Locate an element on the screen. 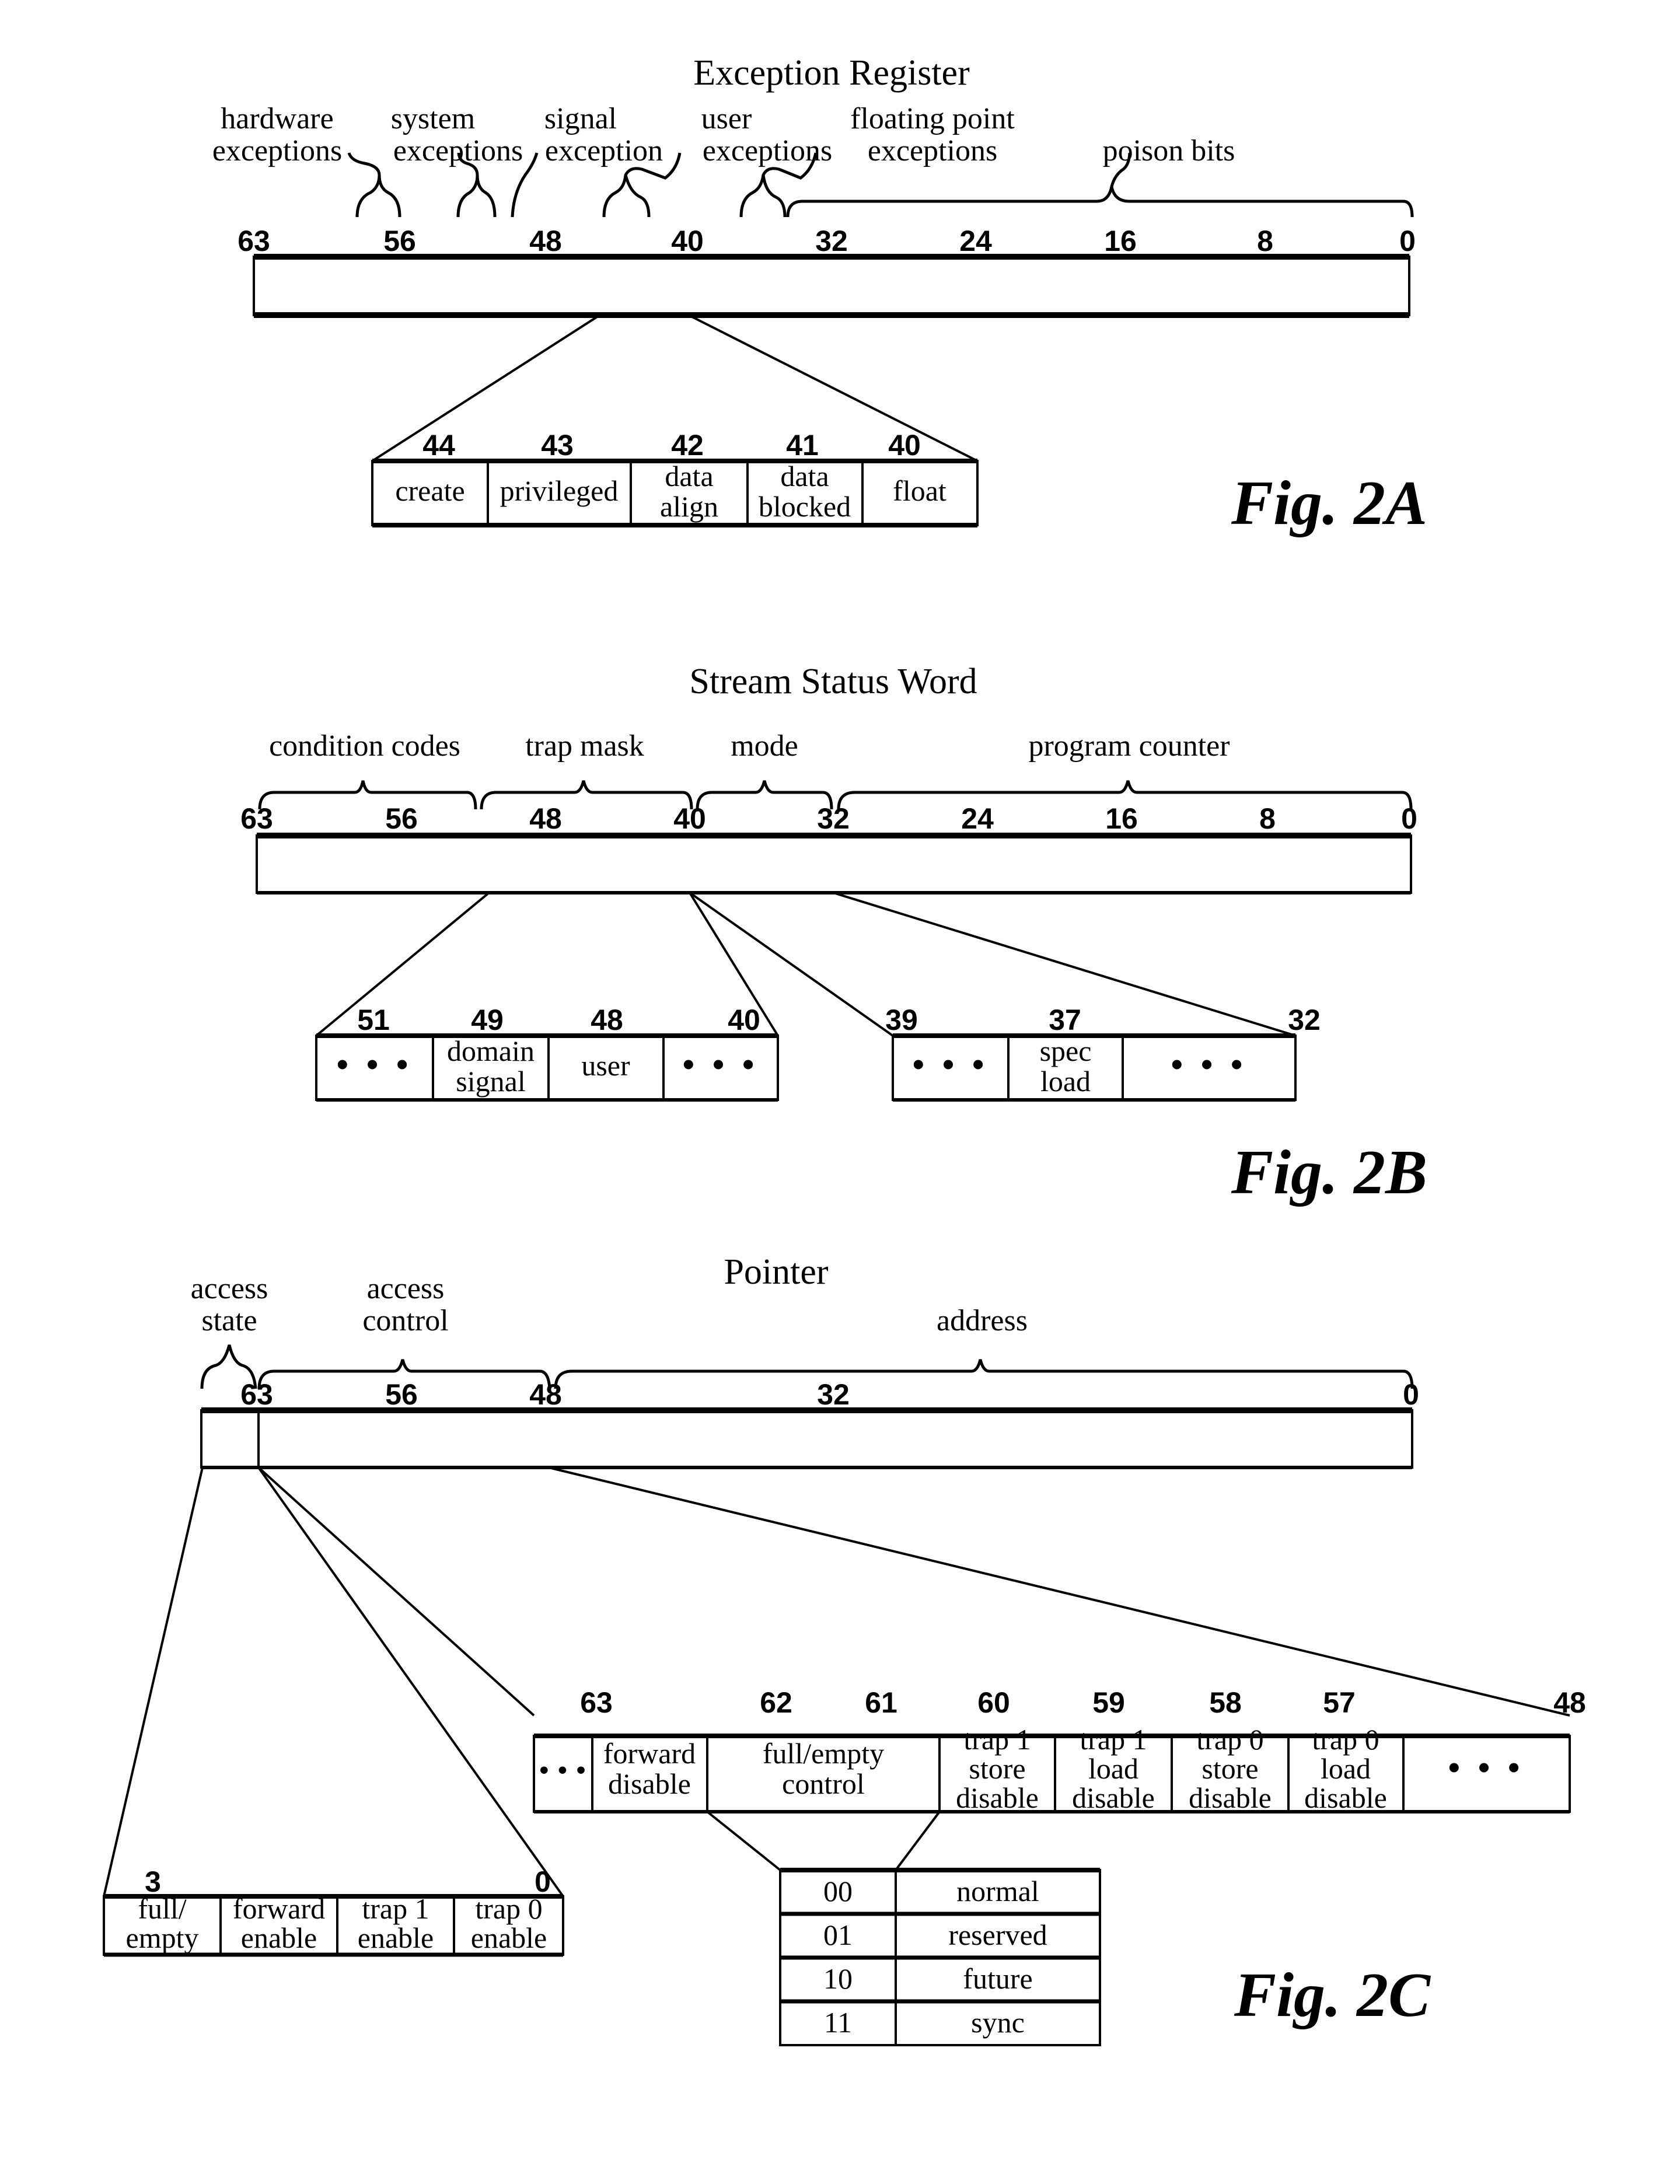  fe-code: 01 is located at coordinates (838, 1935).